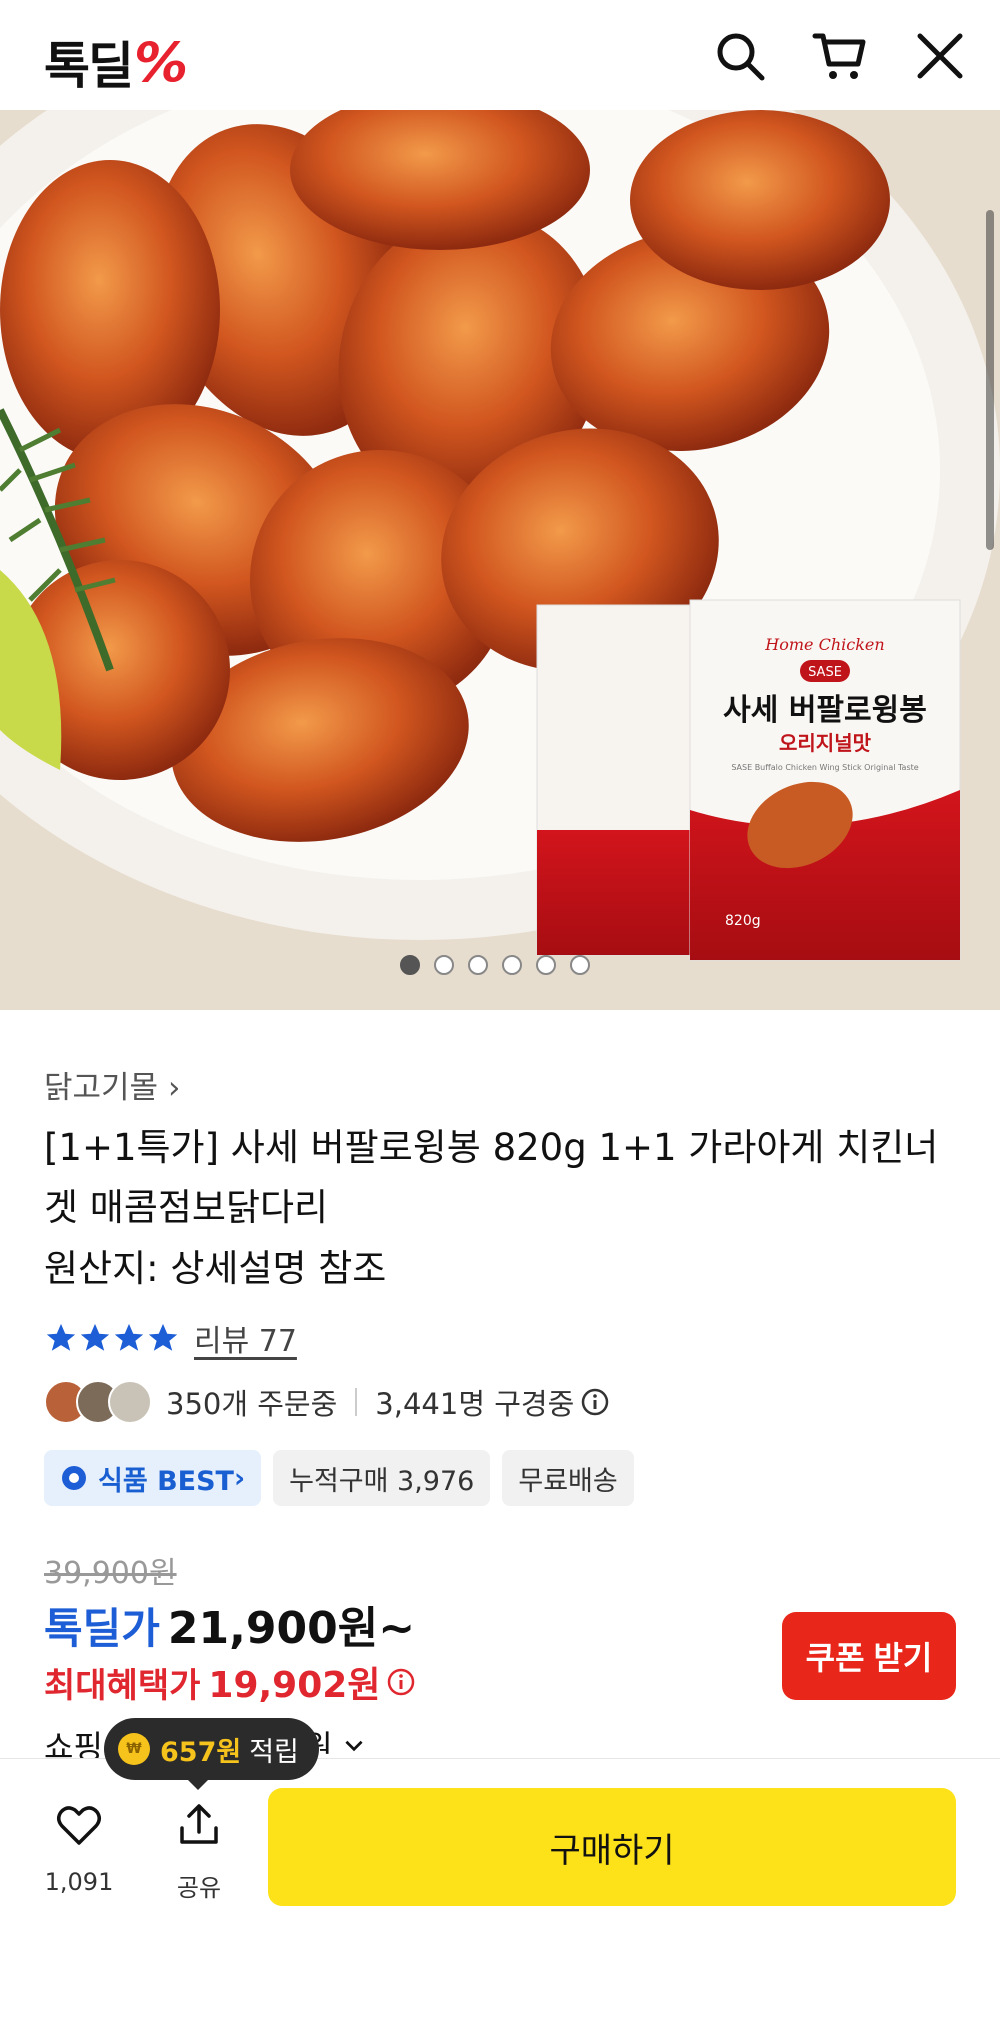 This screenshot has height=2020, width=1000. What do you see at coordinates (825, 672) in the screenshot?
I see `package-badge: SASE` at bounding box center [825, 672].